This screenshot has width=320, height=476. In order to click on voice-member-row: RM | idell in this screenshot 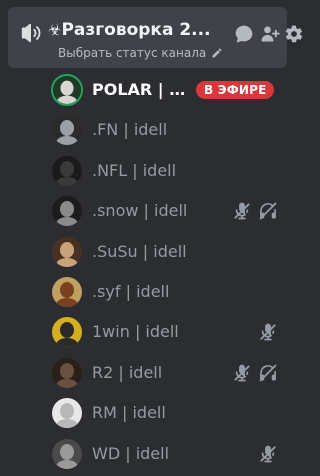, I will do `click(146, 415)`.